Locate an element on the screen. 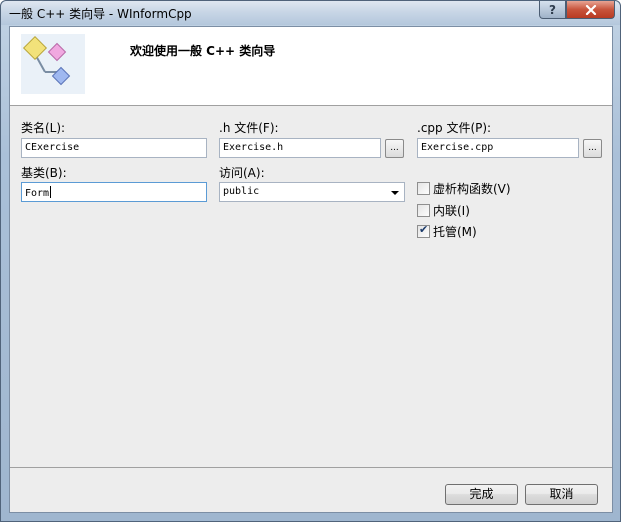 Image resolution: width=621 pixels, height=522 pixels. finish-button: 完成 is located at coordinates (481, 494).